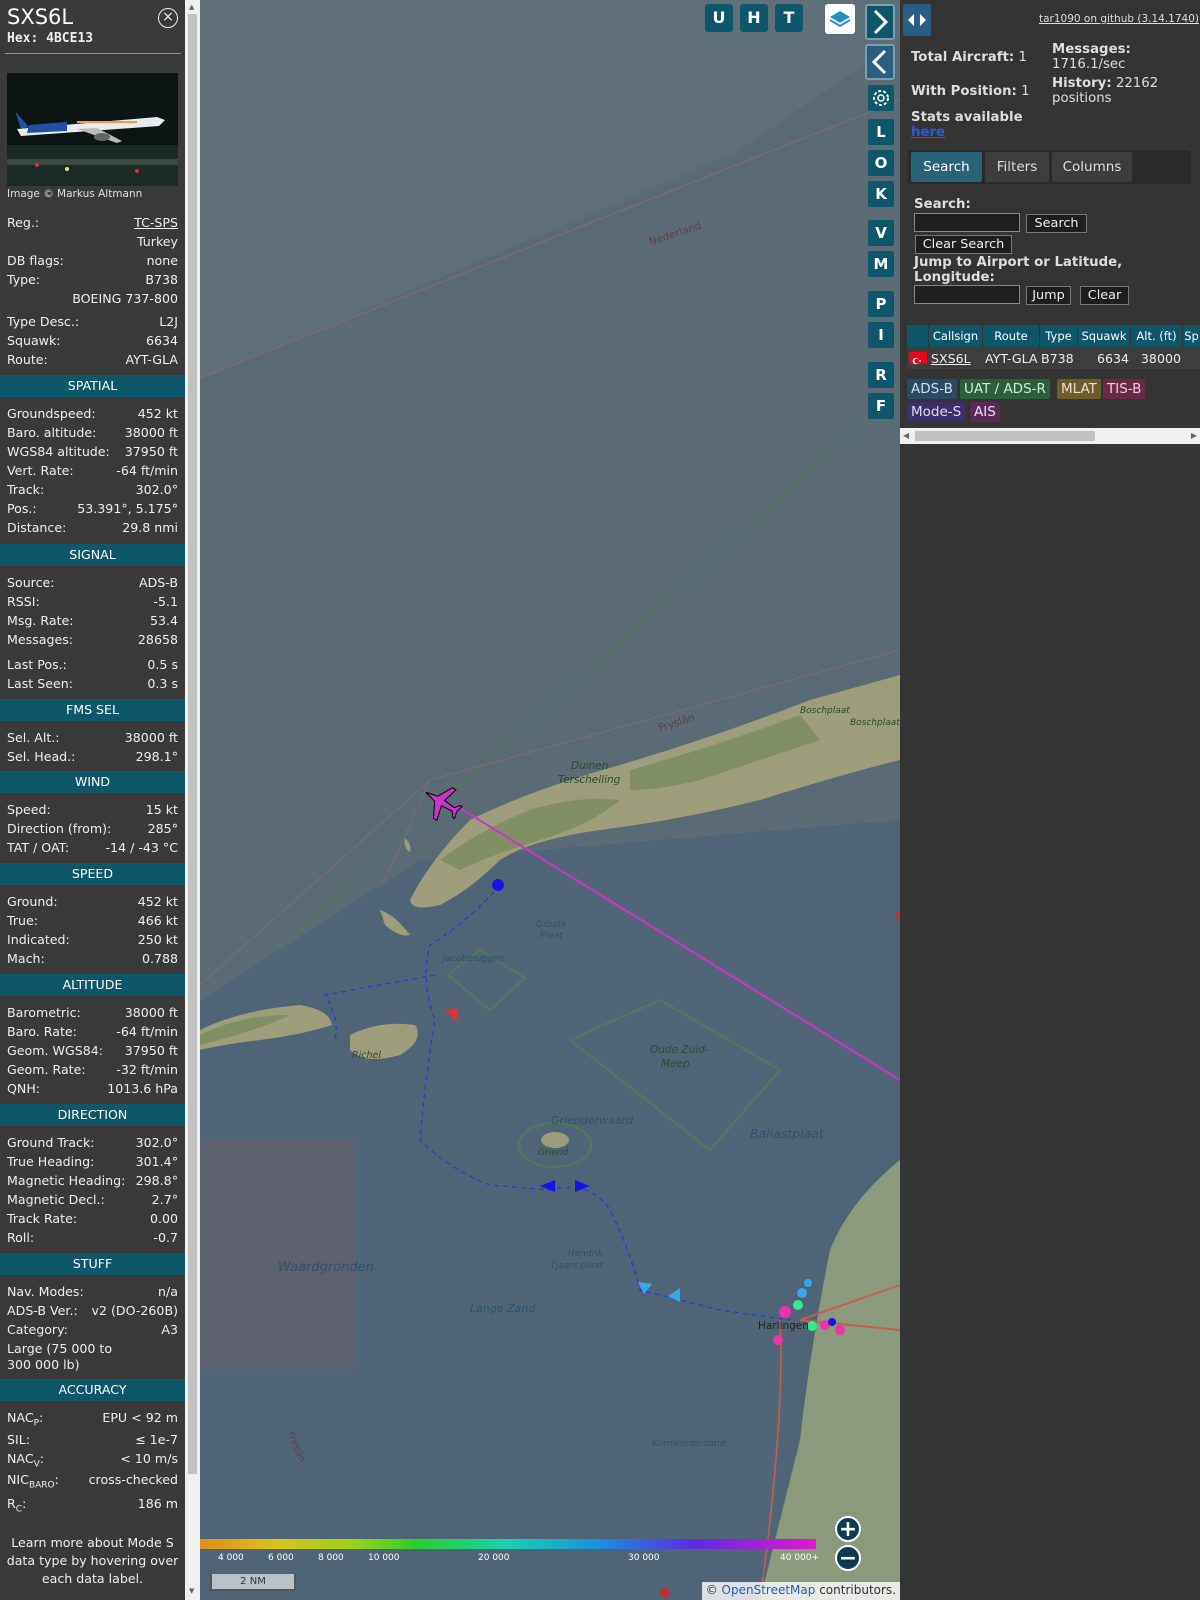  I want to click on qnh-value: 1013.6 hPa, so click(142, 1088).